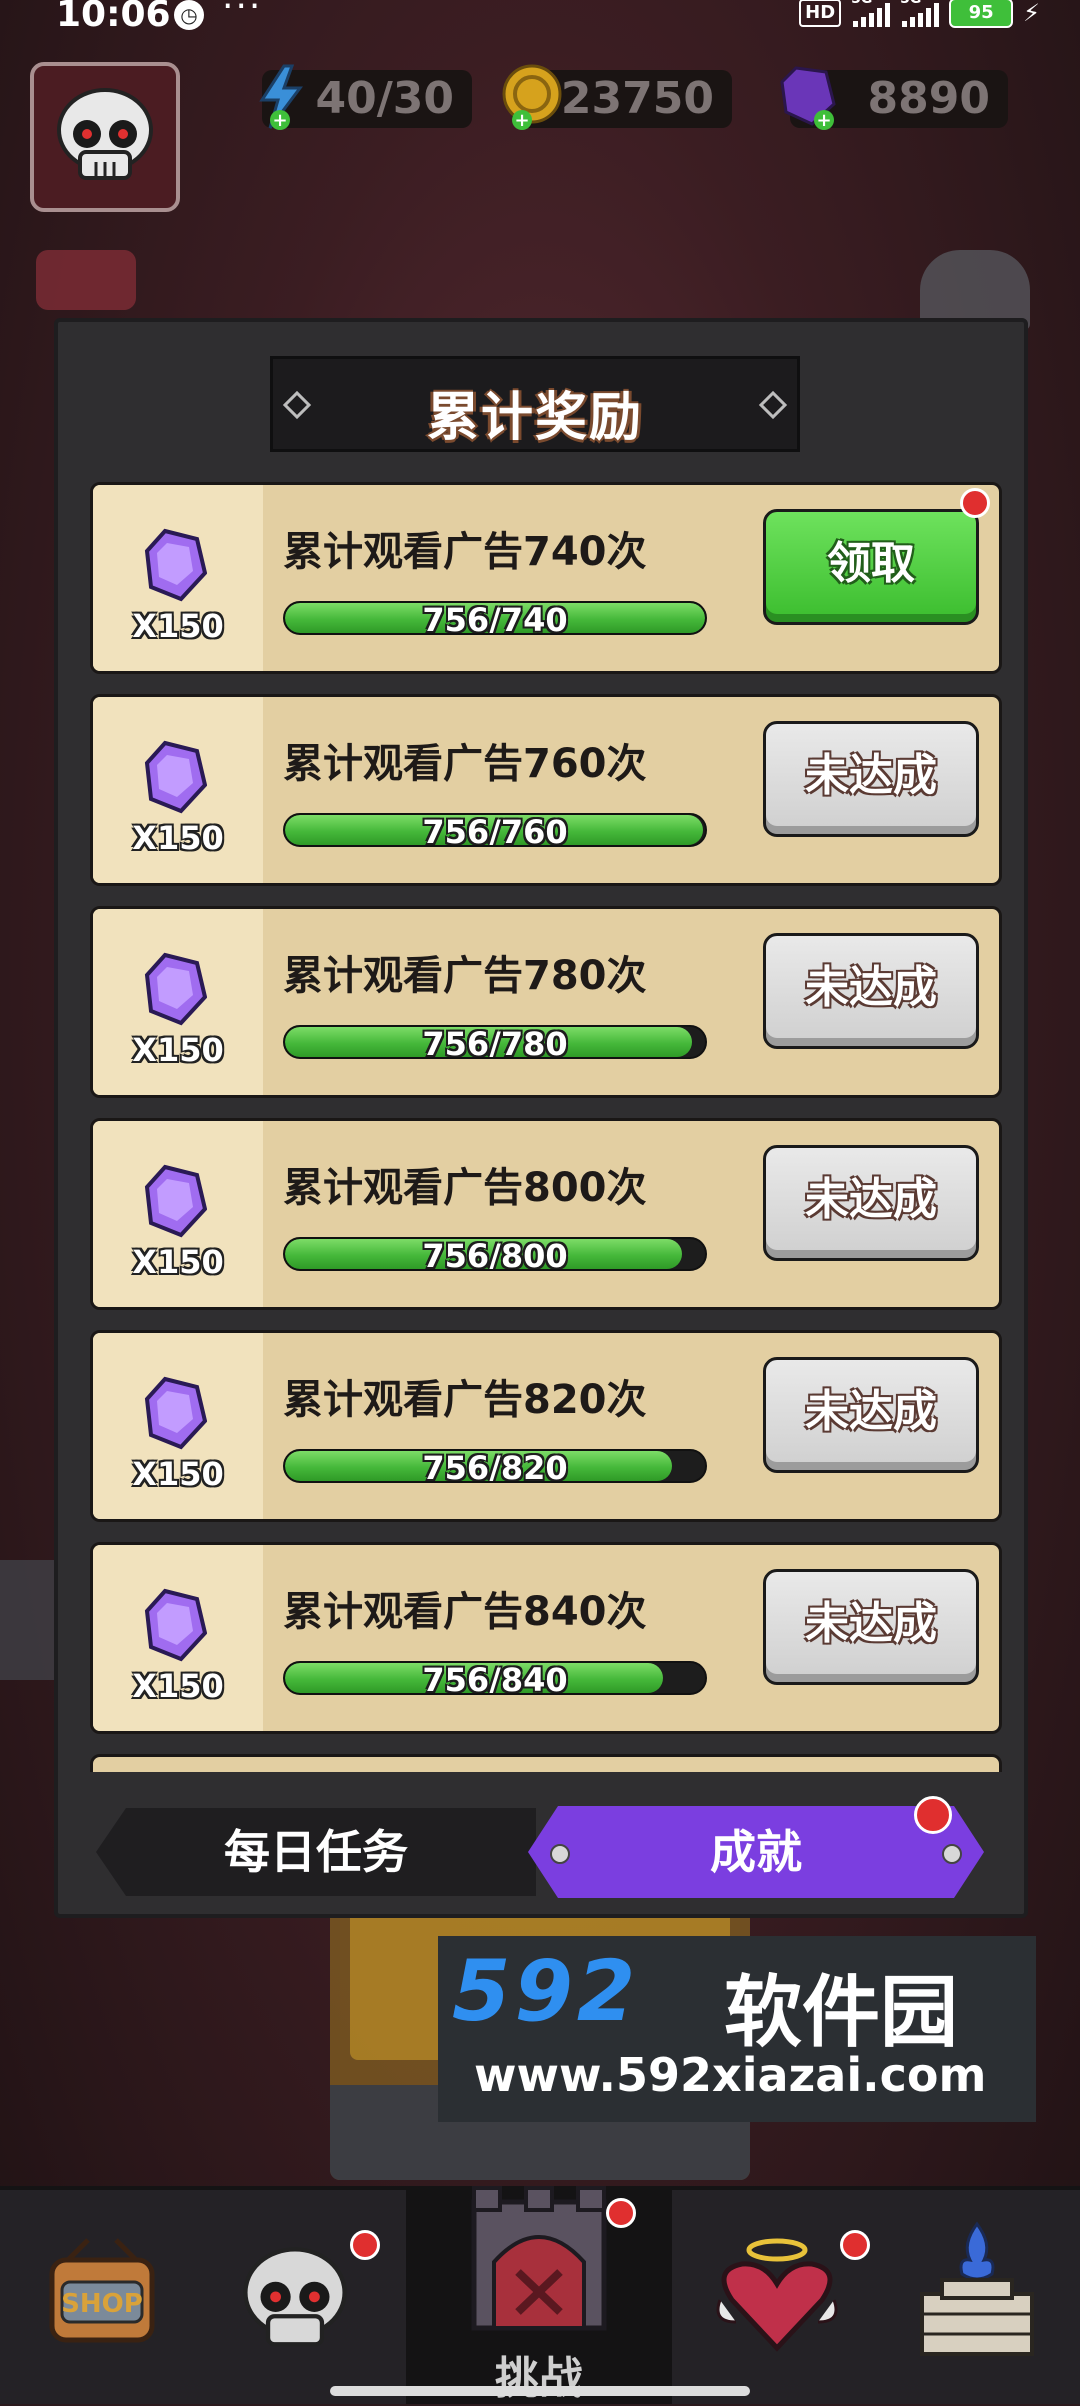 The height and width of the screenshot is (2406, 1080). I want to click on reward-card: X150 累计观看广告820次 756/820 未达成, so click(546, 1426).